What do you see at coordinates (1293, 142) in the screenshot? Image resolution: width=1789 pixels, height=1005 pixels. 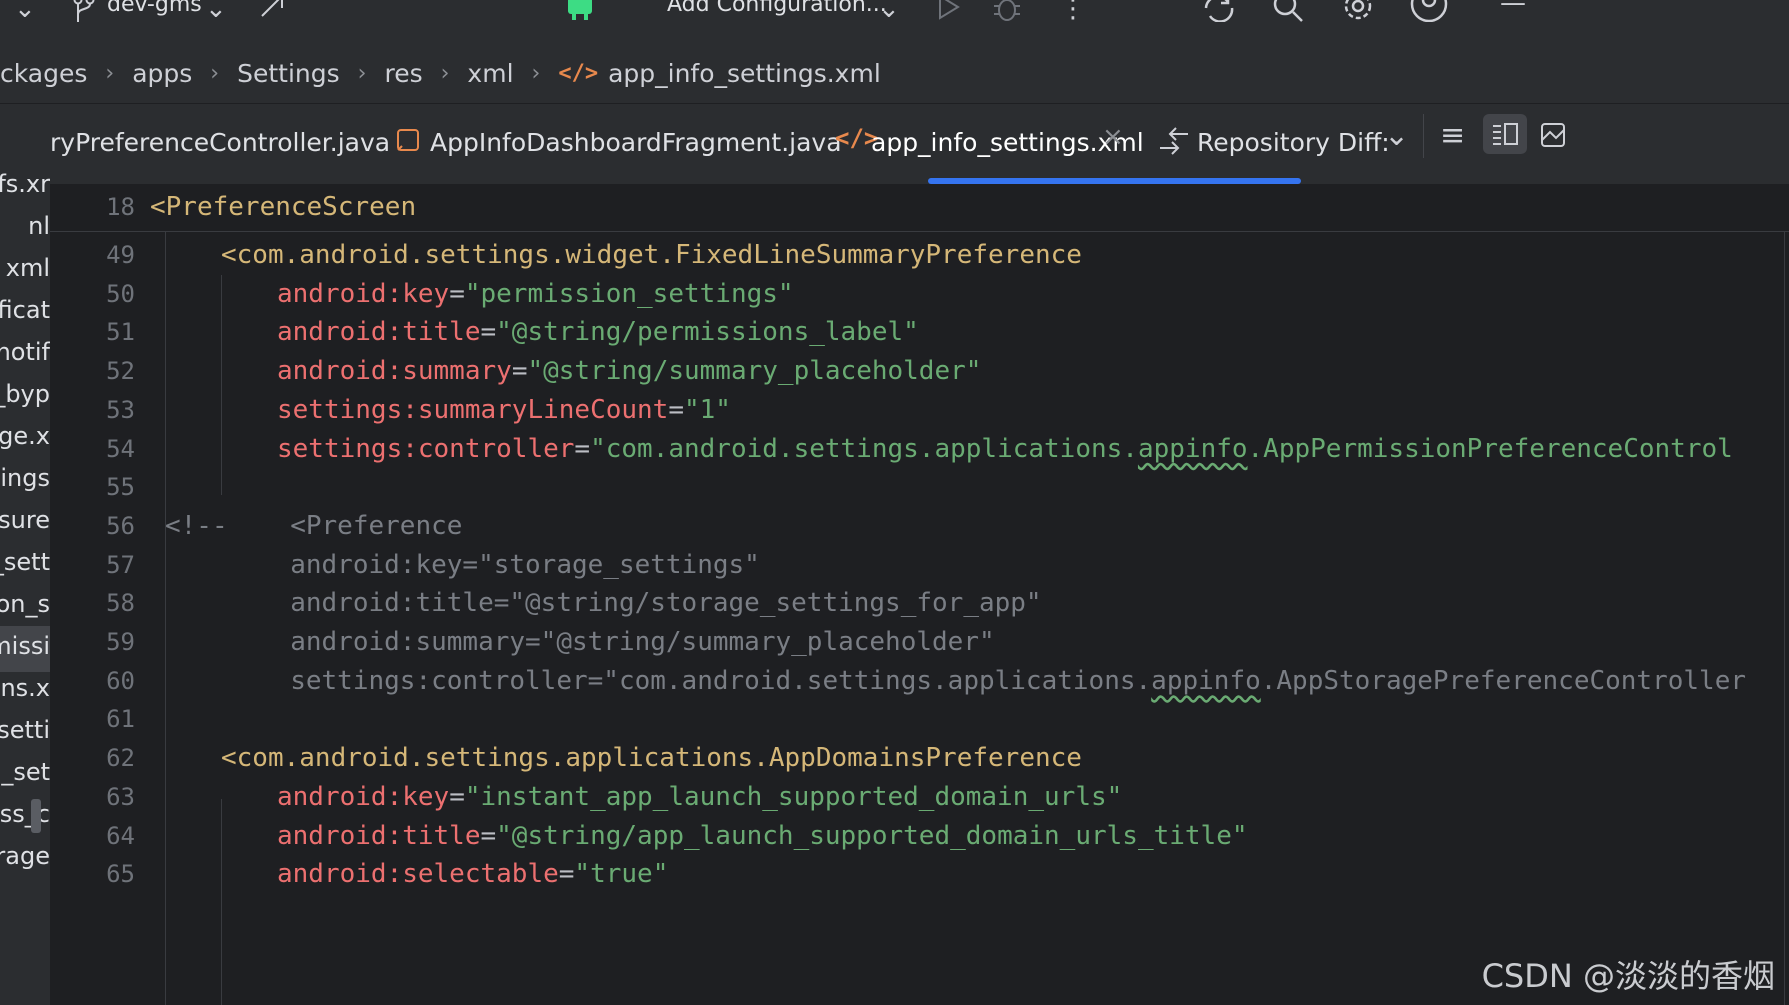 I see `tab-repository-diff: Repository Diff:` at bounding box center [1293, 142].